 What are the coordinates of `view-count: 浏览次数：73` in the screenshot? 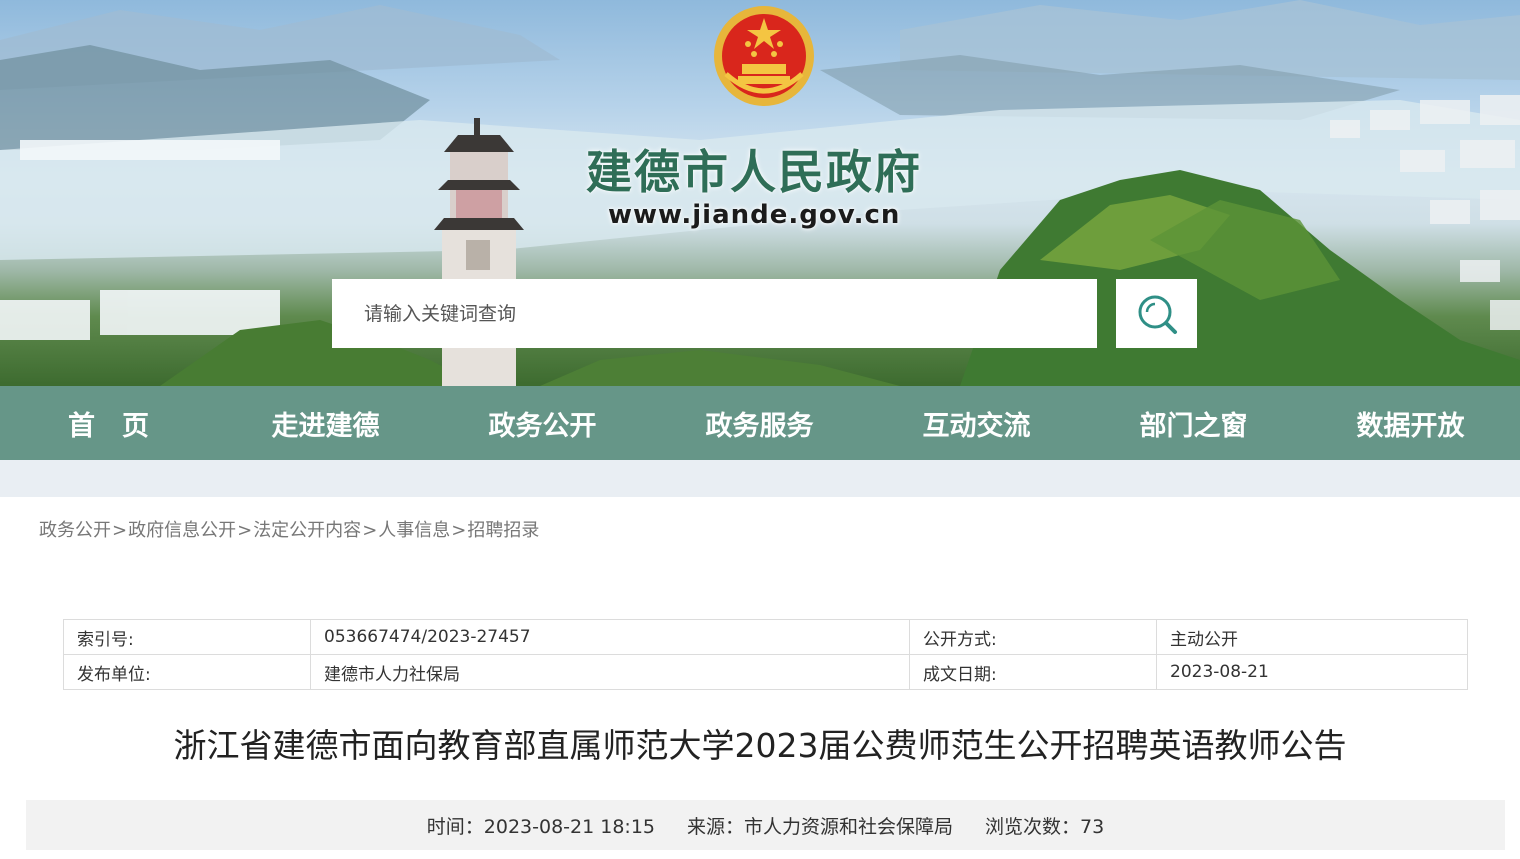 It's located at (1044, 825).